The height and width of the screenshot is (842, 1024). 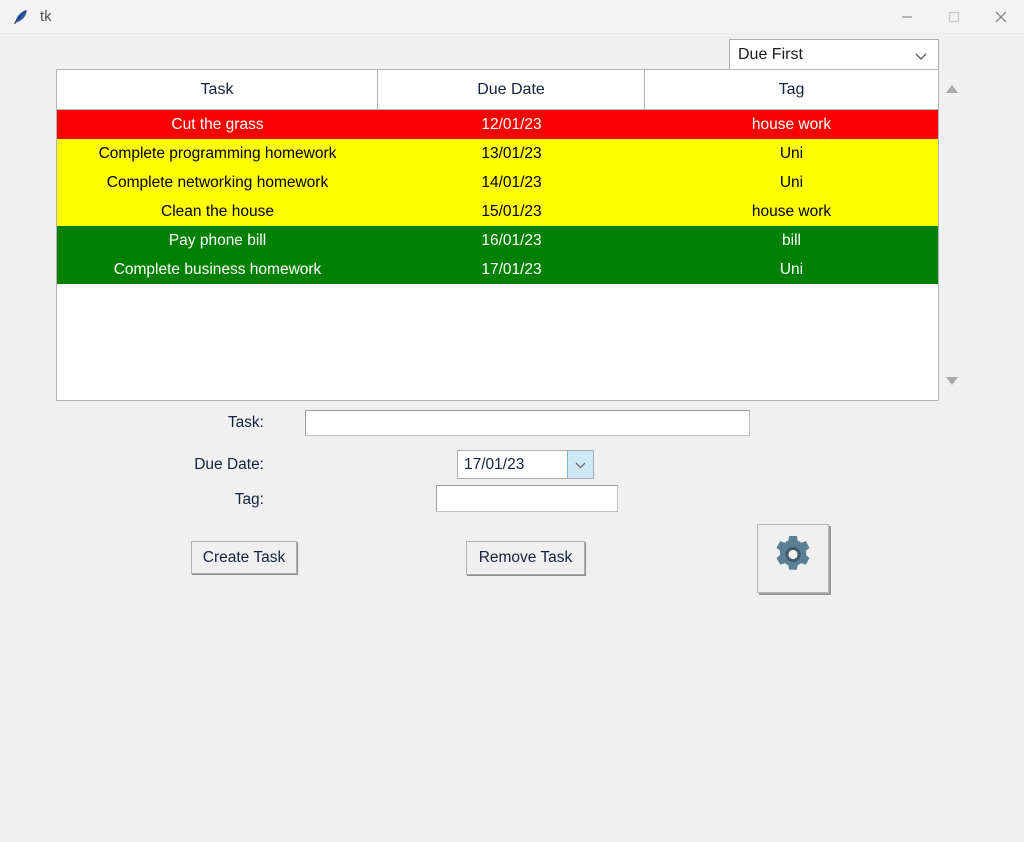 I want to click on table-row: Complete networking homework 14/01/23 Uni, so click(x=497, y=182).